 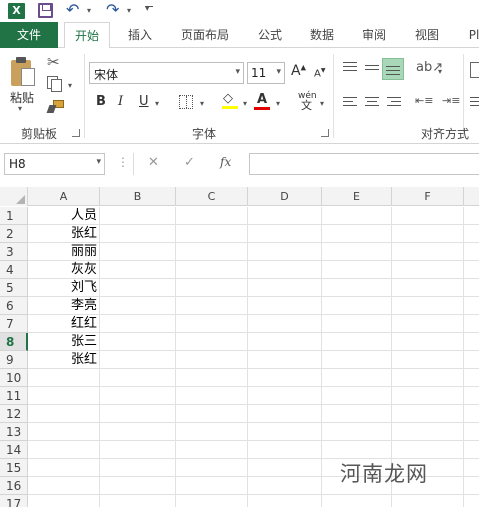 I want to click on font-color-dropdown-icon: ▾, so click(x=278, y=103).